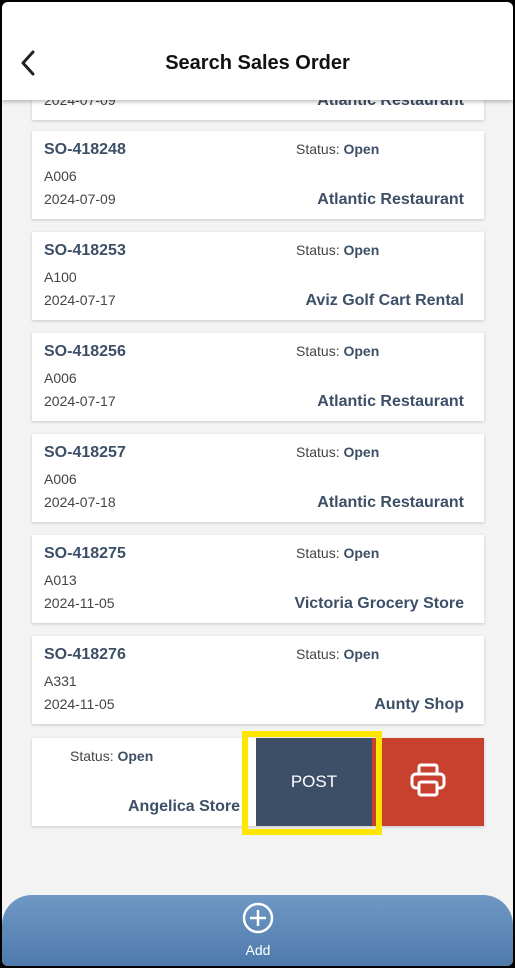 This screenshot has height=968, width=515. I want to click on account-code: A100, so click(60, 277).